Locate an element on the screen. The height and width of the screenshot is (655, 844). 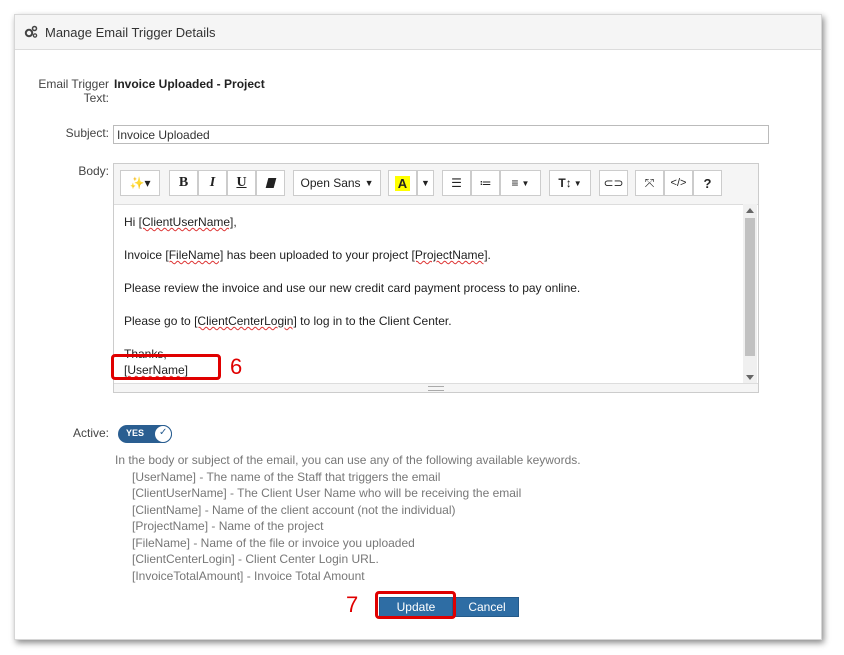
toggle-knob: ✓ is located at coordinates (163, 434).